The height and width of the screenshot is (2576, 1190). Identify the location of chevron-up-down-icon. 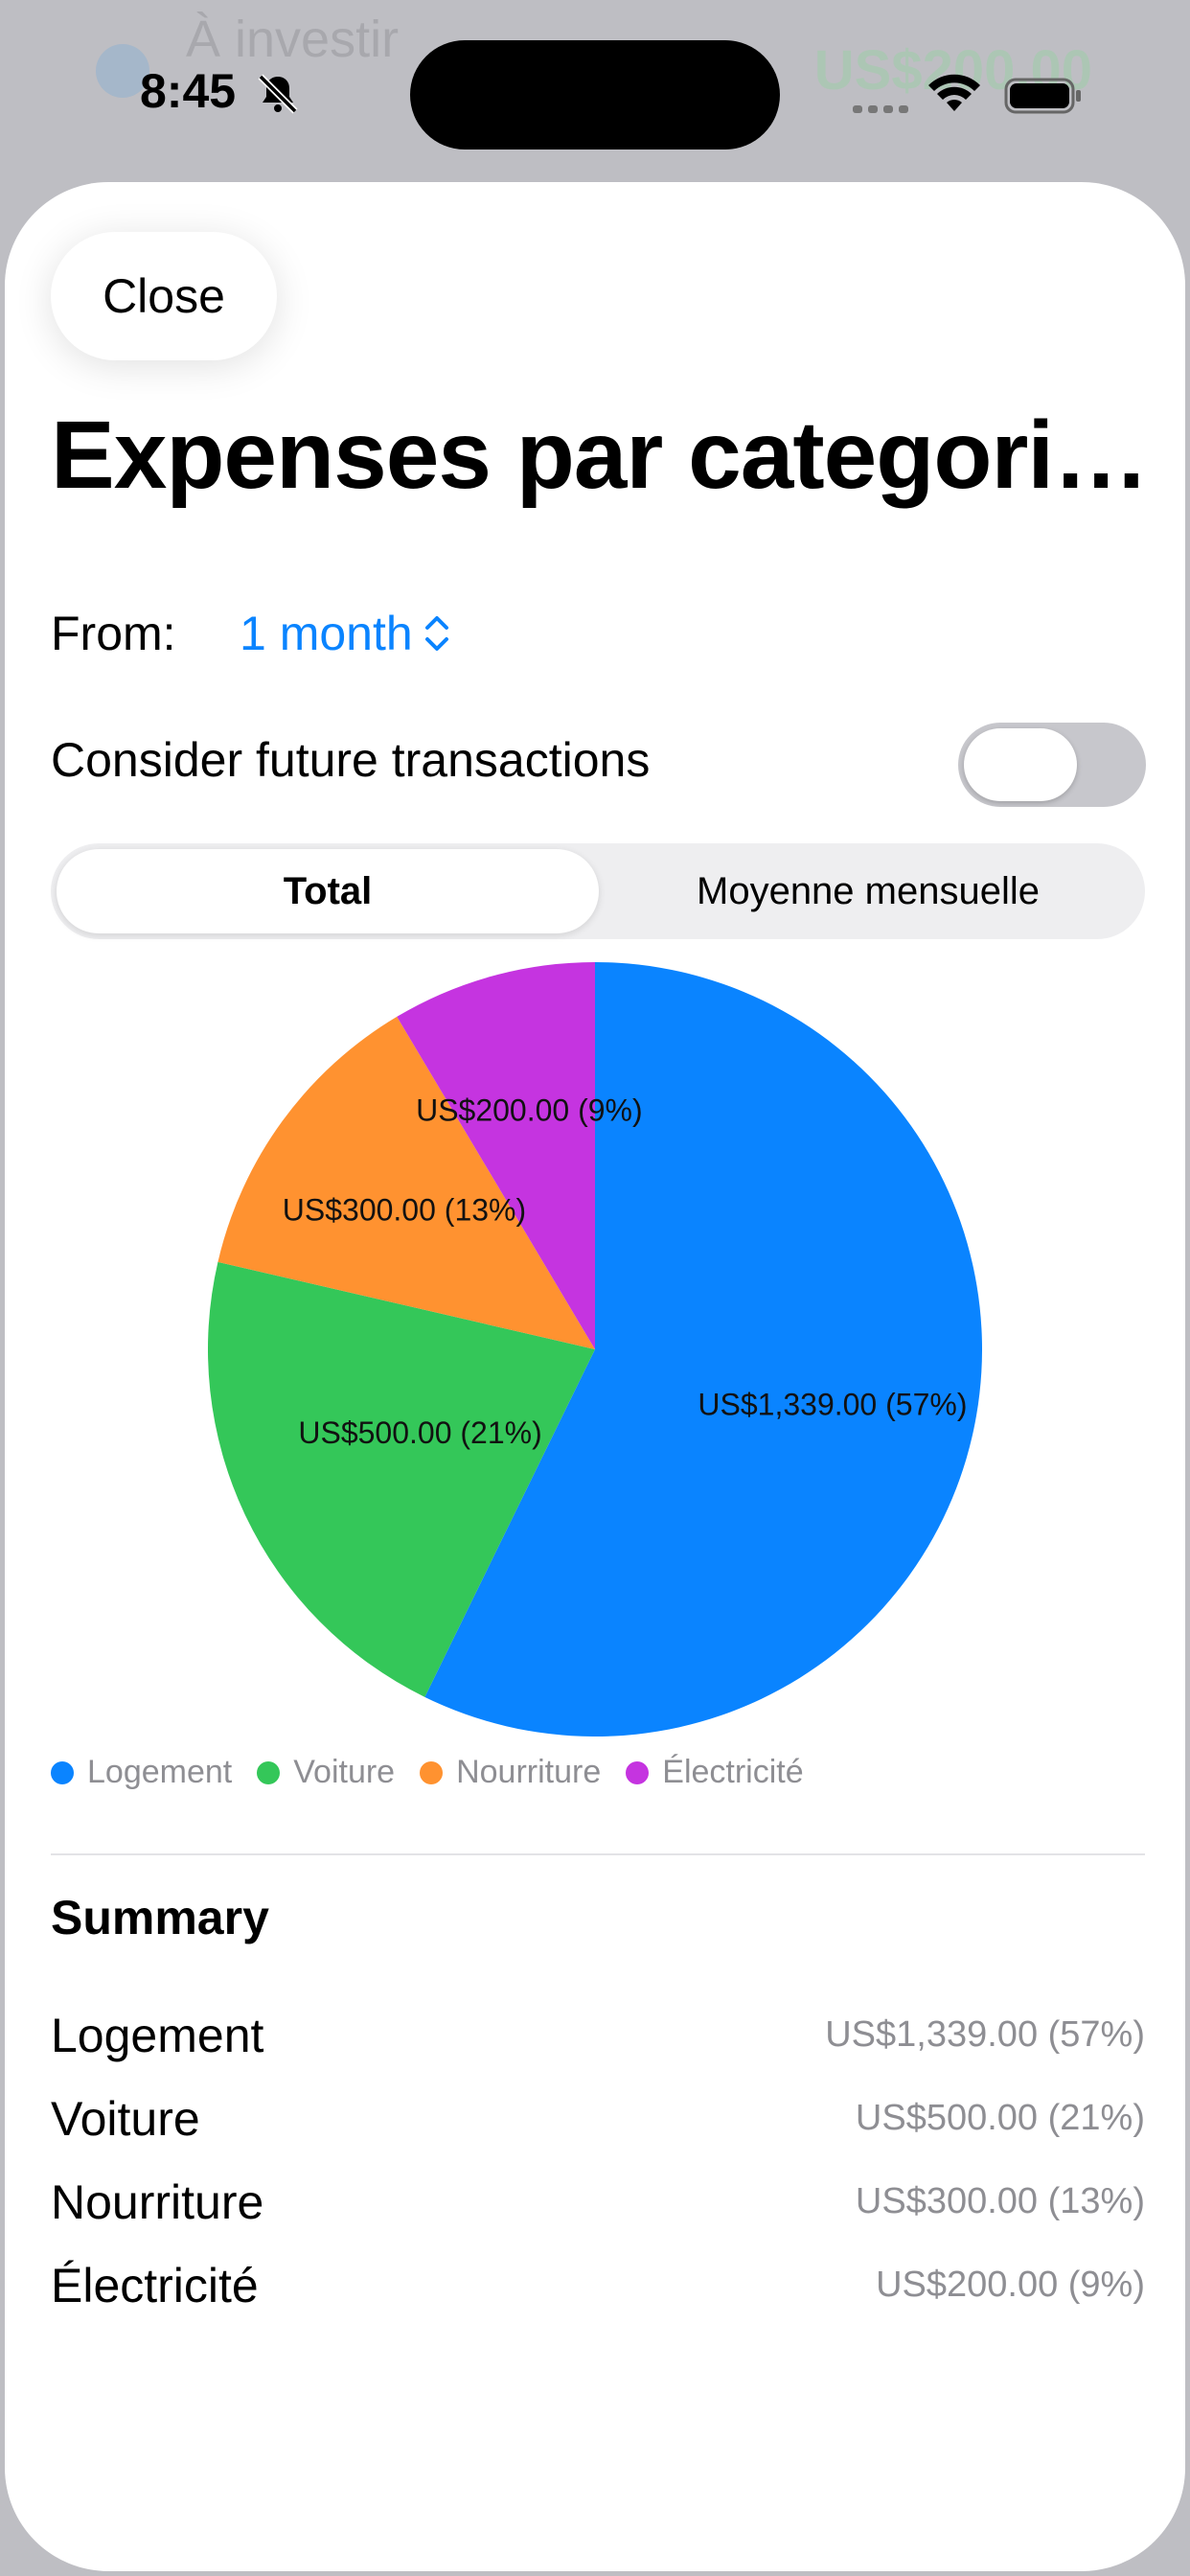
(436, 633).